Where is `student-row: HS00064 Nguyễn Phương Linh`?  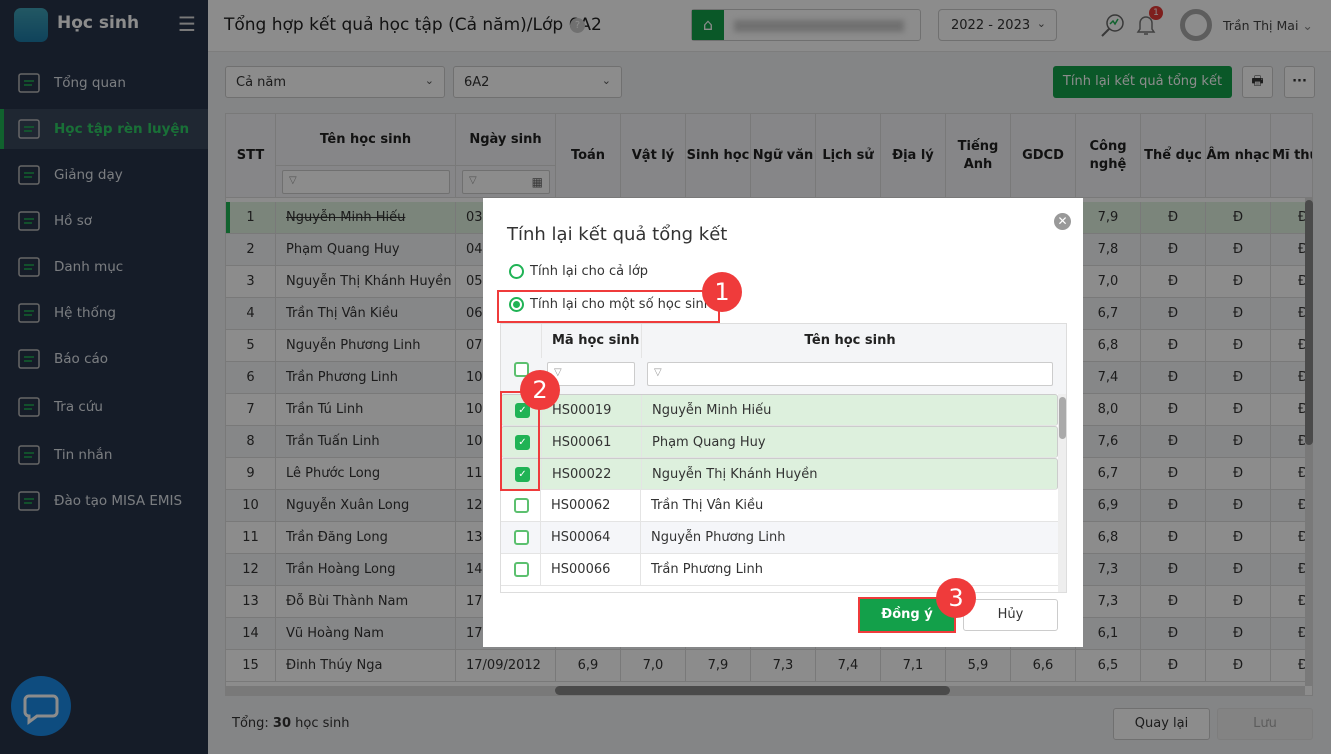 student-row: HS00064 Nguyễn Phương Linh is located at coordinates (779, 538).